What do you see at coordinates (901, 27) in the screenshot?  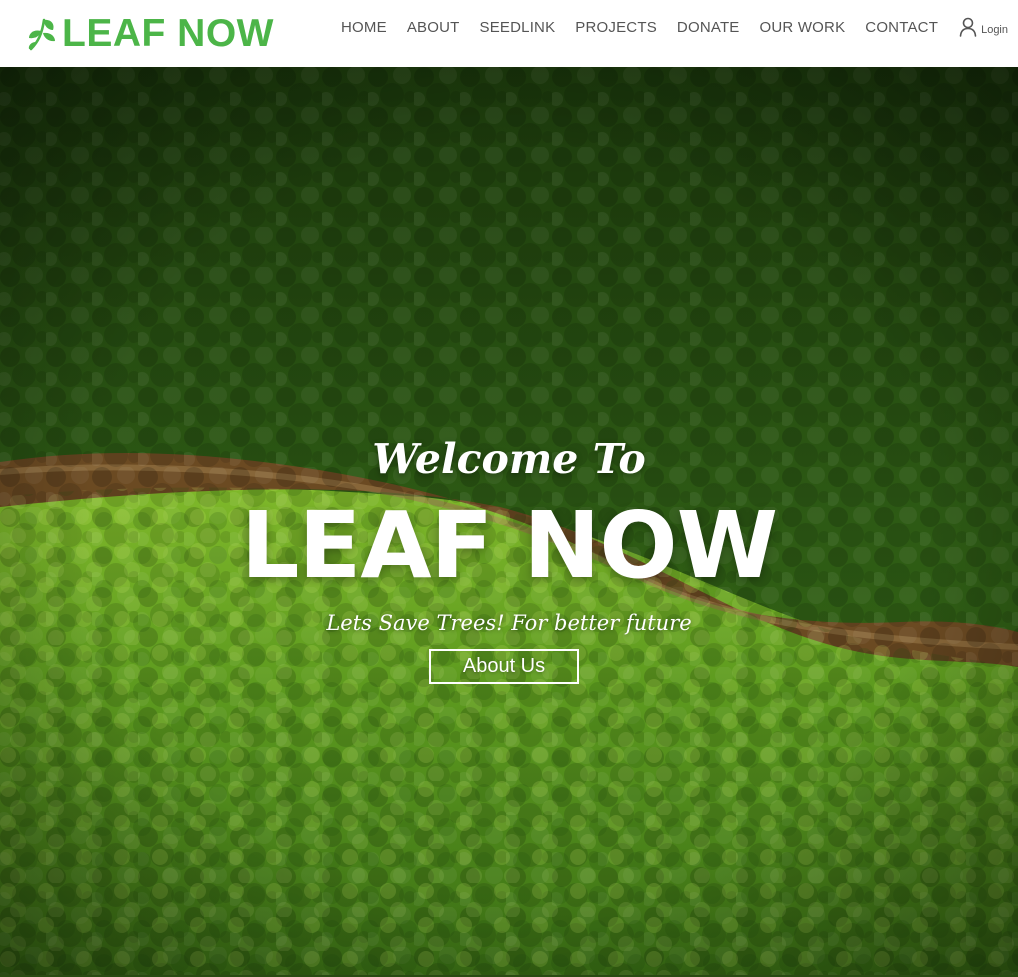 I see `nav-contact: CONTACT` at bounding box center [901, 27].